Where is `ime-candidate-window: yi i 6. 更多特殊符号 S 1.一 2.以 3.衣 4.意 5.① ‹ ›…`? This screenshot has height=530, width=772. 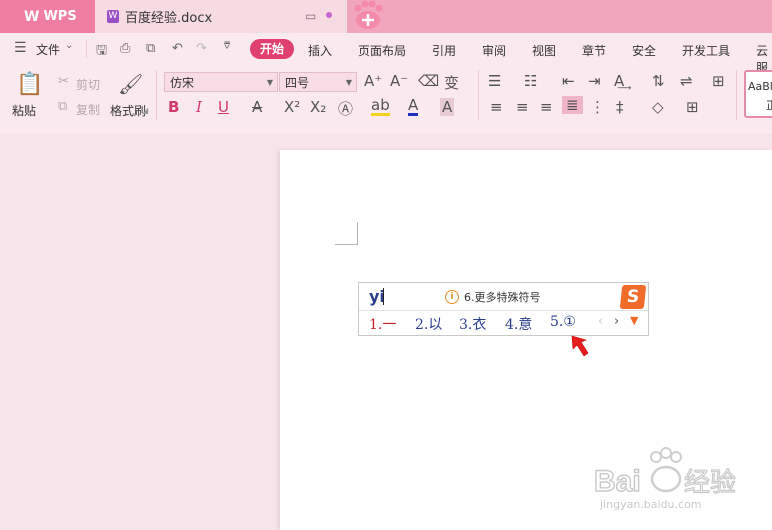 ime-candidate-window: yi i 6. 更多特殊符号 S 1.一 2.以 3.衣 4.意 5.① ‹ ›… is located at coordinates (503, 309).